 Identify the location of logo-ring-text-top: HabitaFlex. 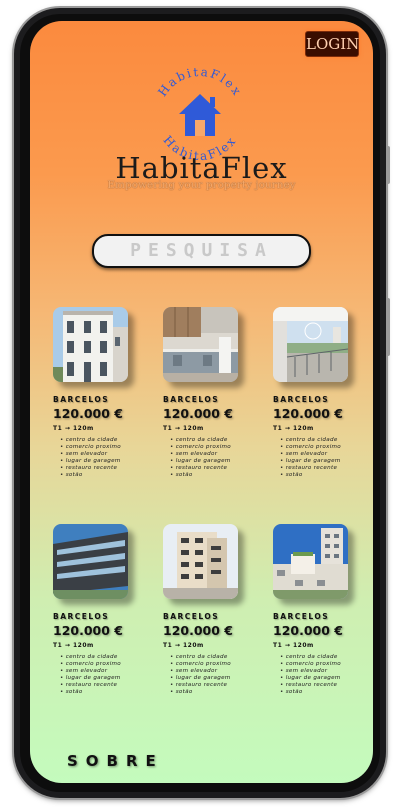
(199, 82).